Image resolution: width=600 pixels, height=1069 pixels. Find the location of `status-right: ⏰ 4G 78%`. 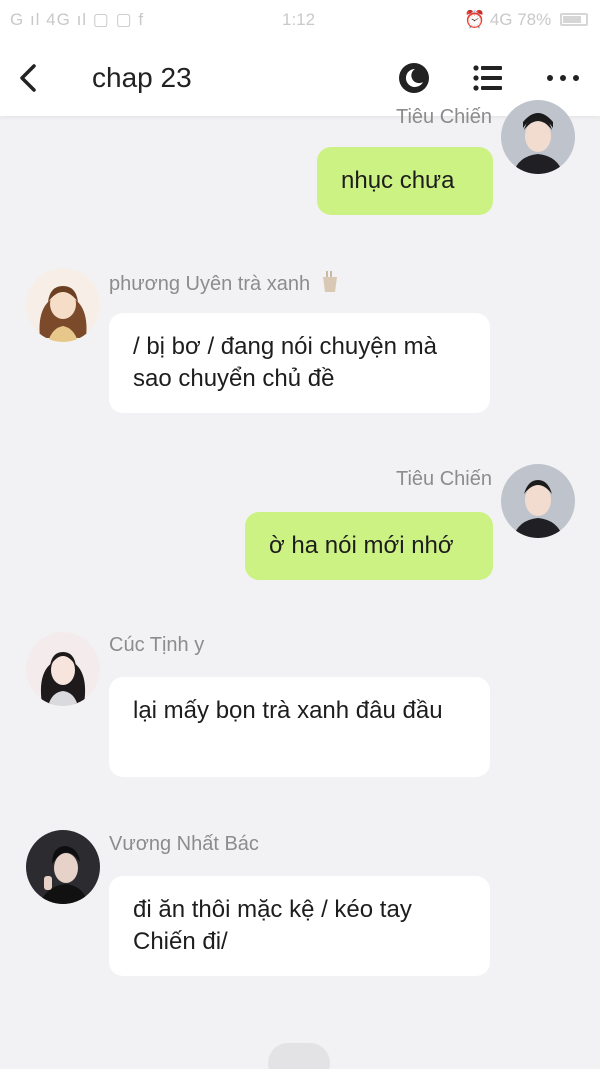

status-right: ⏰ 4G 78% is located at coordinates (526, 20).